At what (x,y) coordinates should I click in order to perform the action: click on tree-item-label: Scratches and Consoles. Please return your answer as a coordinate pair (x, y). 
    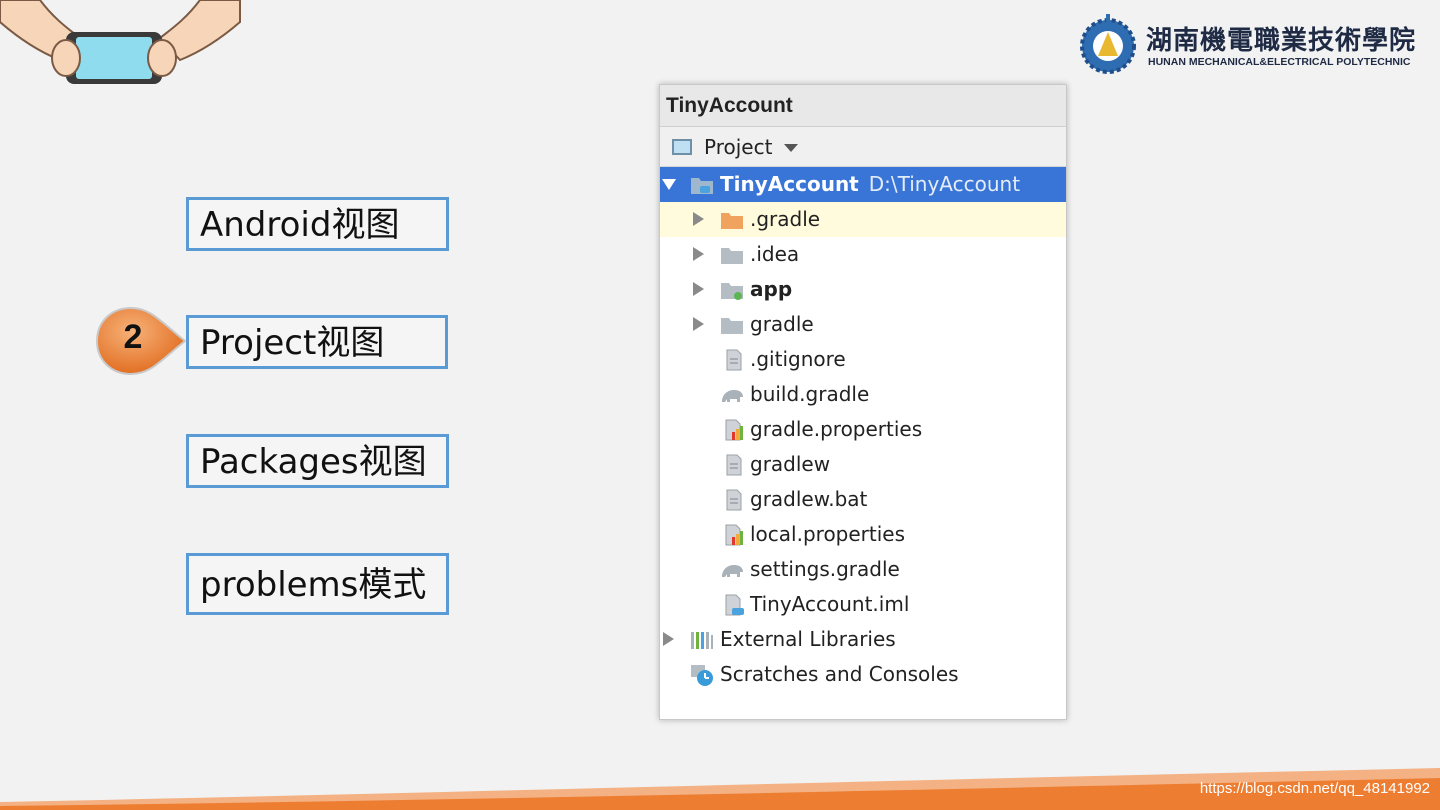
    Looking at the image, I should click on (839, 674).